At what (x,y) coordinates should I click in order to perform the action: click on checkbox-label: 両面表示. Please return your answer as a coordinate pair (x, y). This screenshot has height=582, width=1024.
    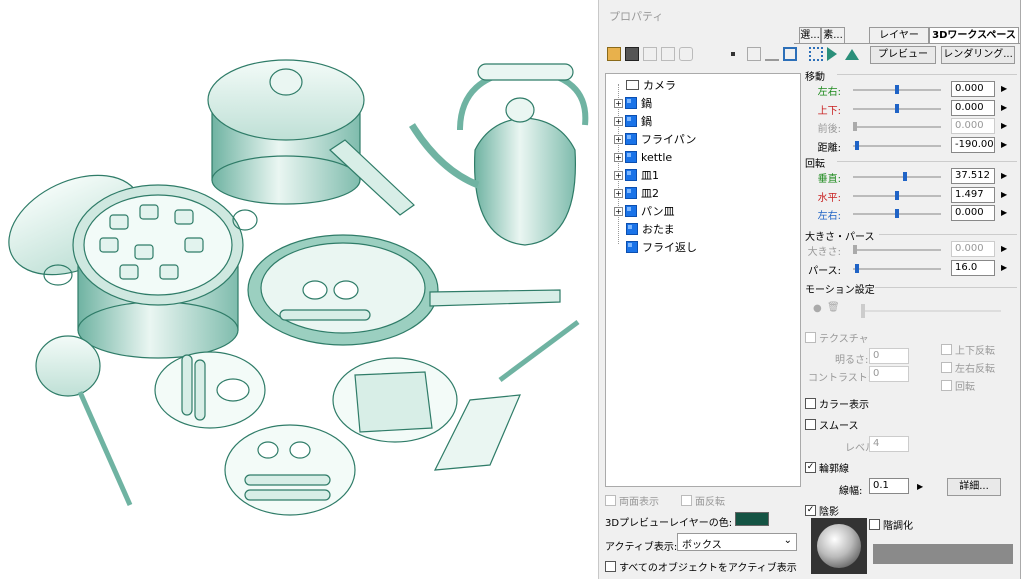
    Looking at the image, I should click on (639, 502).